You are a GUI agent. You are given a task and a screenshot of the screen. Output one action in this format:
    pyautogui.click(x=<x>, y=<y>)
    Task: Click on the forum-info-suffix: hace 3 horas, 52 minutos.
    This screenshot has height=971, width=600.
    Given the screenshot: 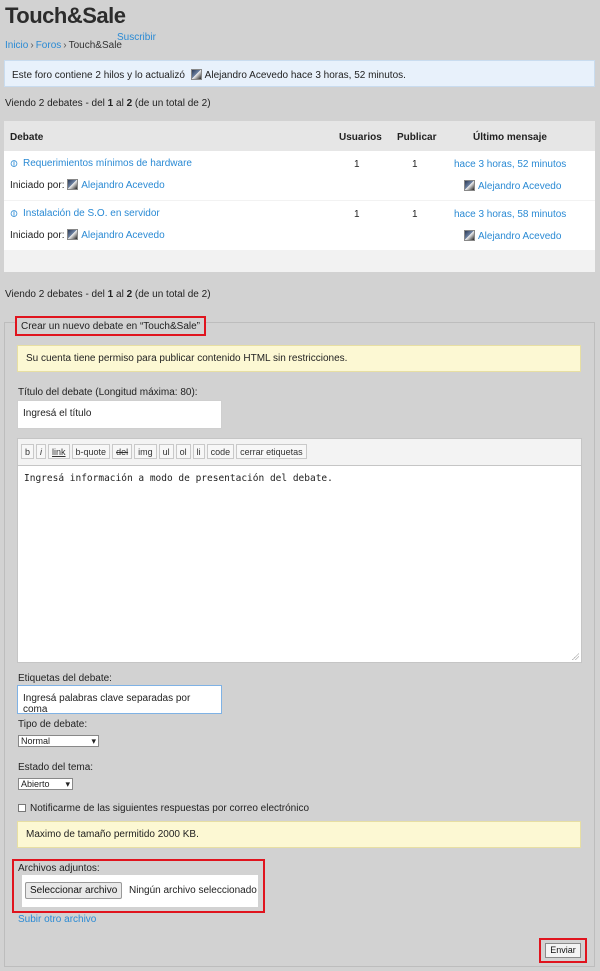 What is the action you would take?
    pyautogui.click(x=348, y=75)
    